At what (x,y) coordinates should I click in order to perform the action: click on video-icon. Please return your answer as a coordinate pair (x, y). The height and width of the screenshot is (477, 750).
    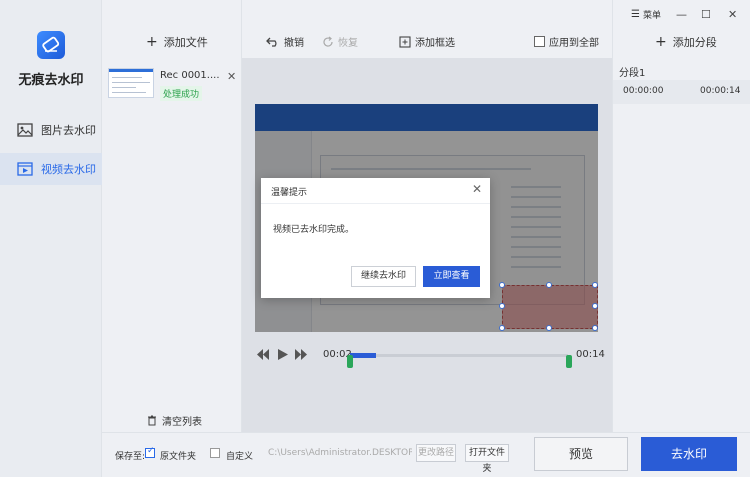
    Looking at the image, I should click on (25, 169).